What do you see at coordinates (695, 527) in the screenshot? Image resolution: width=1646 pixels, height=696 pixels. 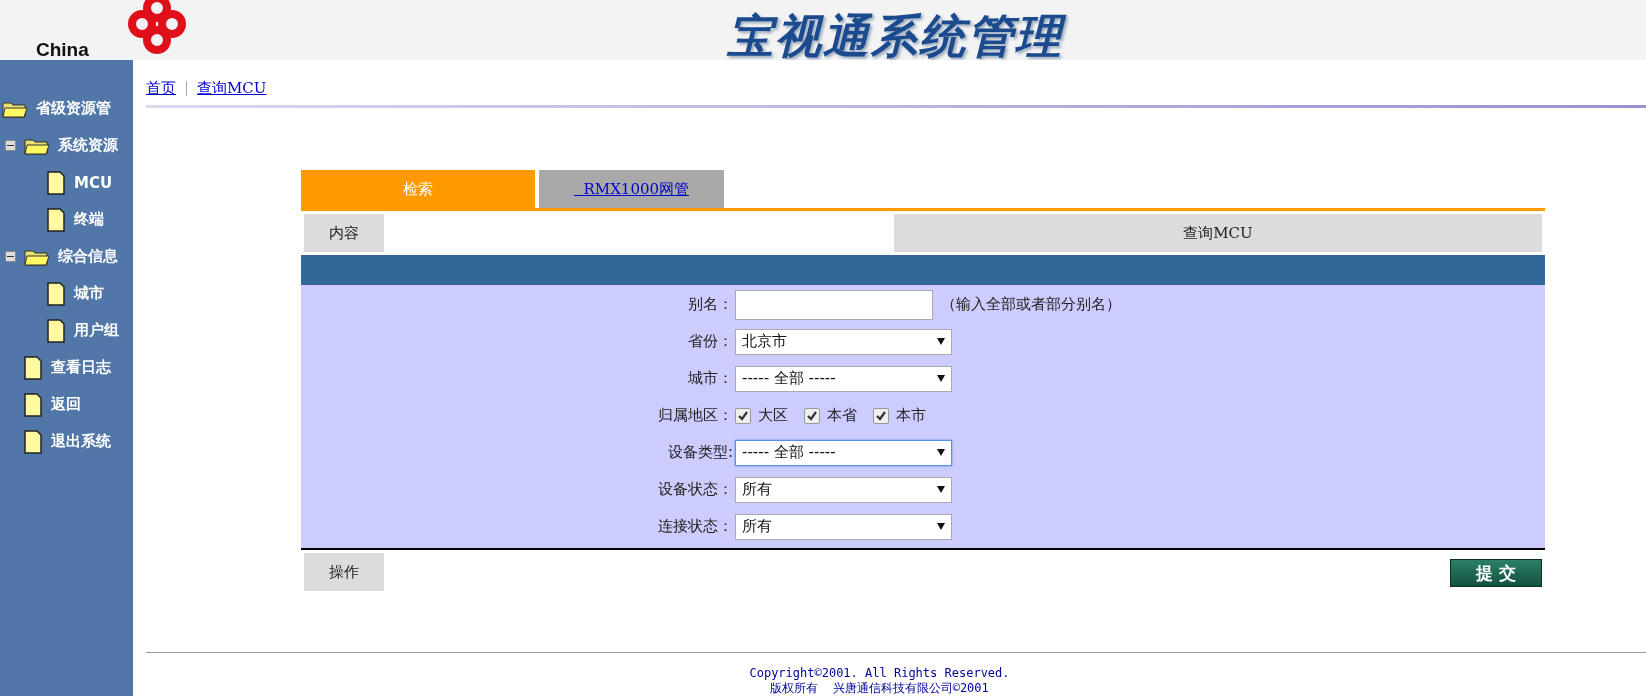 I see `field-label: 连接状态：` at bounding box center [695, 527].